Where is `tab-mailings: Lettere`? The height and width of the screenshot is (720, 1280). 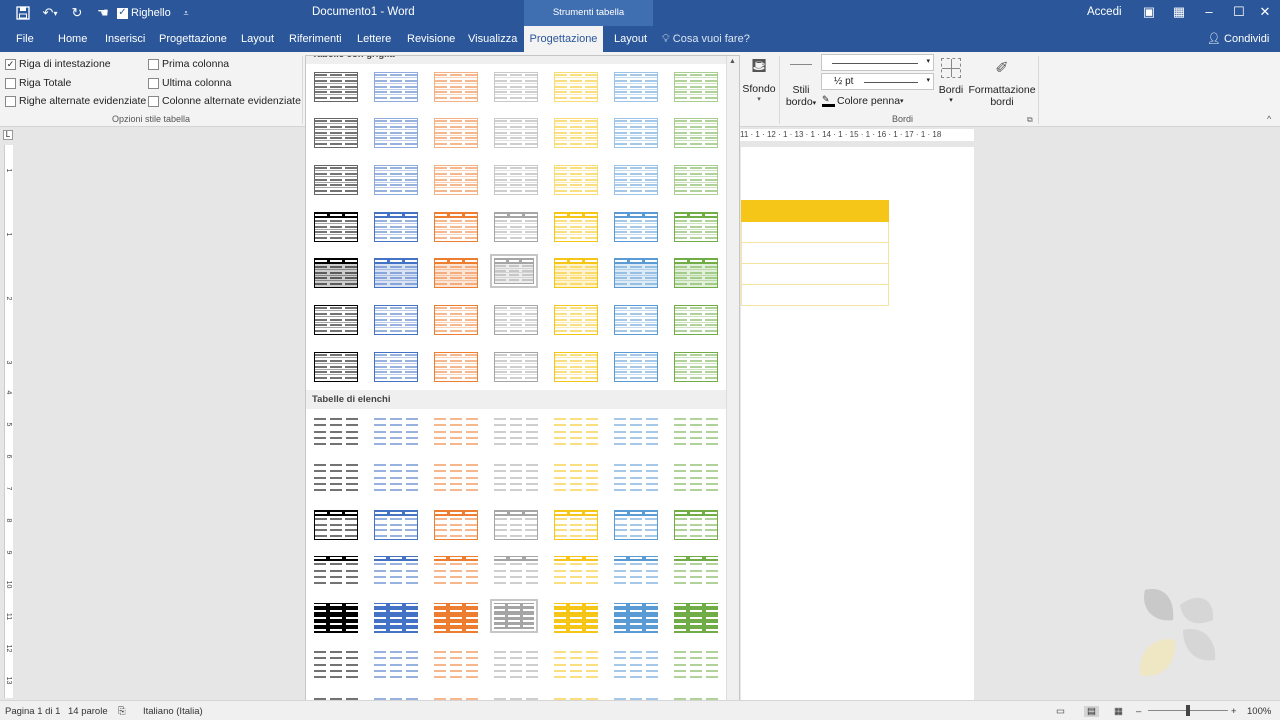
tab-mailings: Lettere is located at coordinates (374, 39).